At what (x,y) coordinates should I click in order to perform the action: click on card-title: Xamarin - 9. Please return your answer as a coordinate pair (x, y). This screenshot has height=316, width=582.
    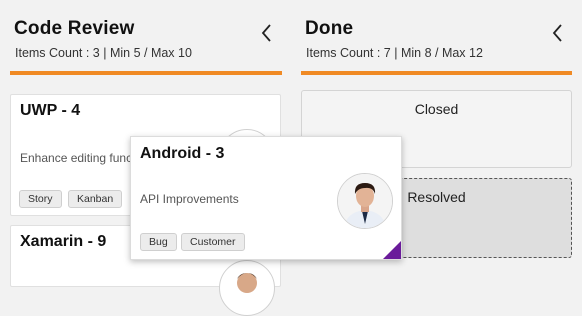
    Looking at the image, I should click on (63, 241).